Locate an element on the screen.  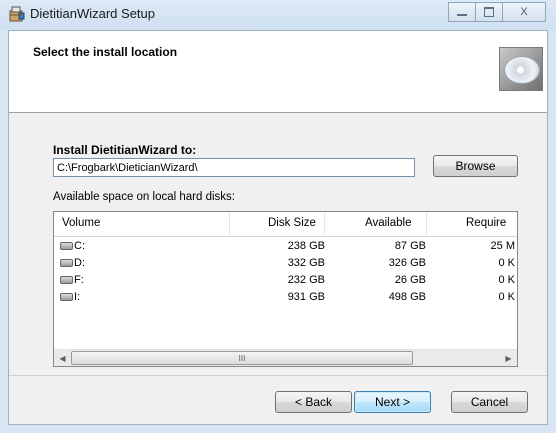
window-controls: X is located at coordinates (497, 13).